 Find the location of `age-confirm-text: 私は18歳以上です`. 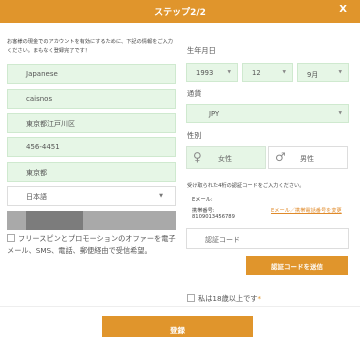

age-confirm-text: 私は18歳以上です is located at coordinates (228, 298).